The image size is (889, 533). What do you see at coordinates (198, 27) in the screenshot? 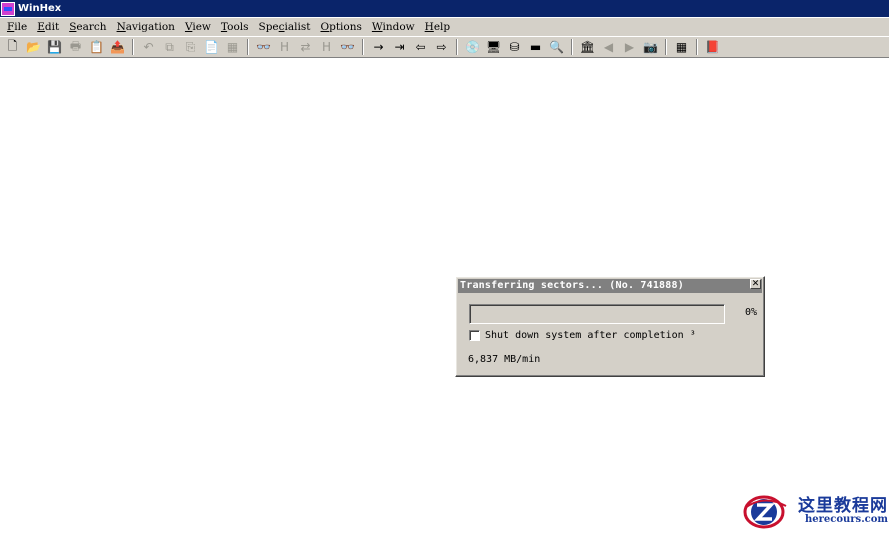
I see `menu-view: View` at bounding box center [198, 27].